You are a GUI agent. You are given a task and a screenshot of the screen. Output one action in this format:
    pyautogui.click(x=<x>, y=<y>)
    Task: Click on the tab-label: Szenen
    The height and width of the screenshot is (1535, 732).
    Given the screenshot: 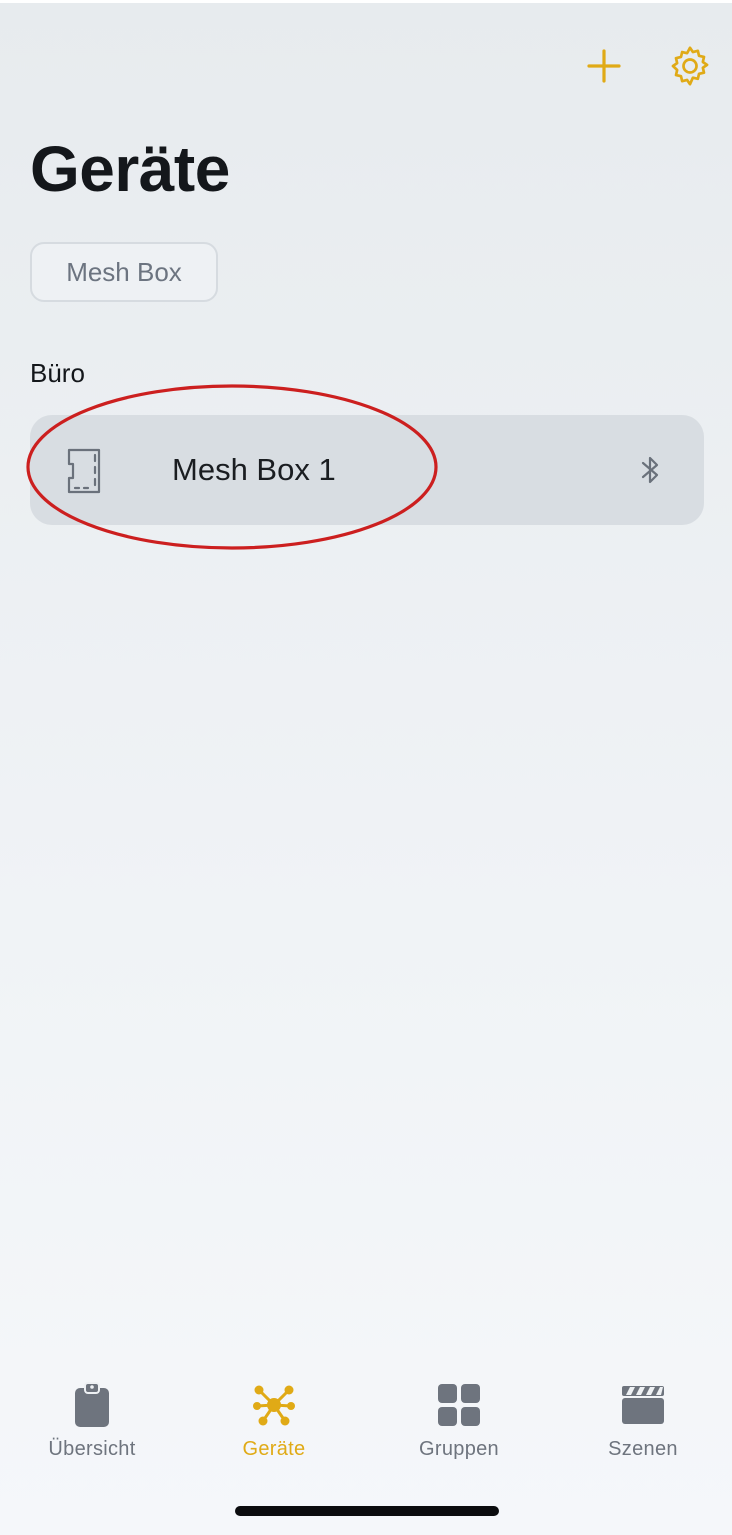 What is the action you would take?
    pyautogui.click(x=643, y=1449)
    